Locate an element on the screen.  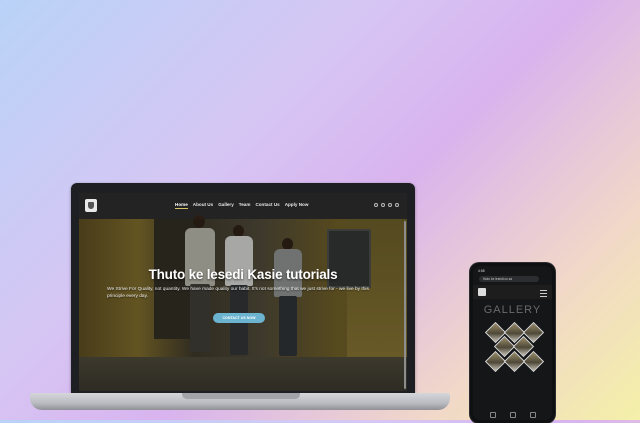
hero-title: Thuto ke lesedi Kasie tutorials is located at coordinates (243, 274).